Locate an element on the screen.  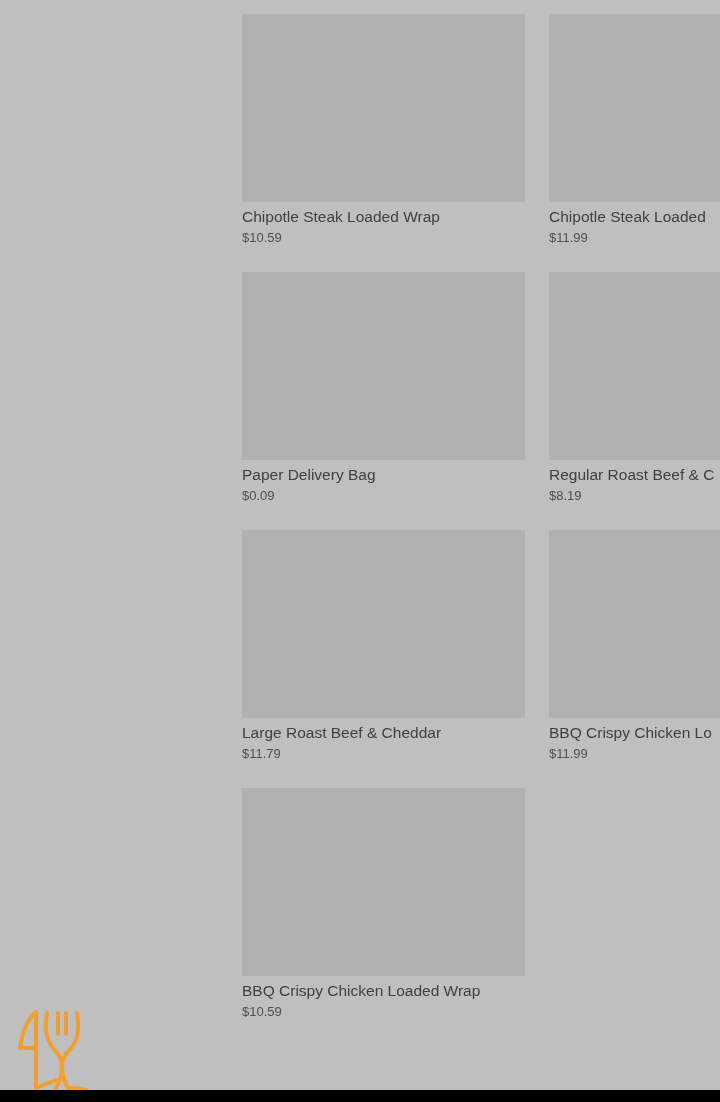
product-price: $8.19 is located at coordinates (566, 496).